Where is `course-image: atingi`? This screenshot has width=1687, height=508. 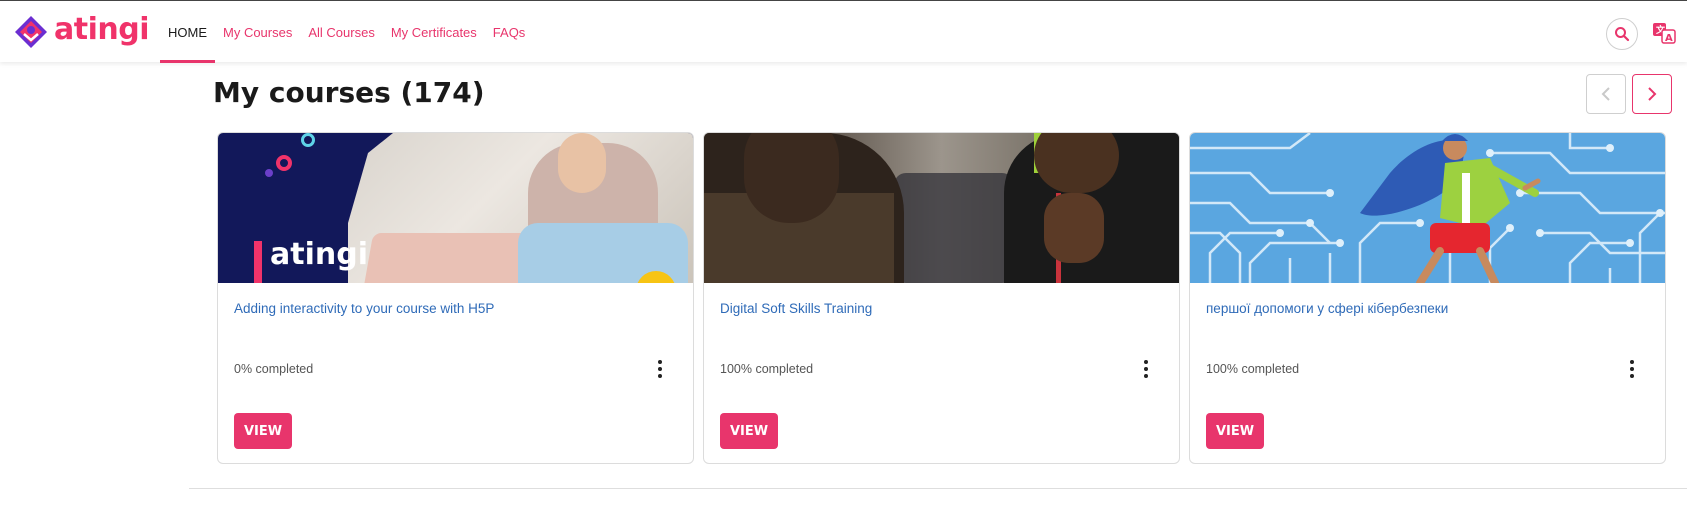
course-image: atingi is located at coordinates (455, 208).